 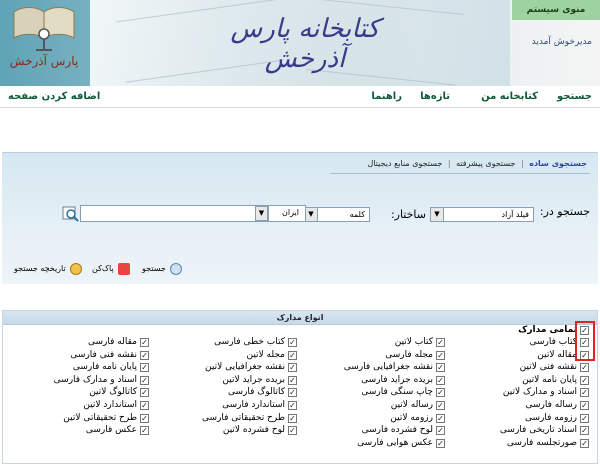 I want to click on document-type-checkbox: ✓ چاپ سنگی فارسی, so click(x=375, y=392).